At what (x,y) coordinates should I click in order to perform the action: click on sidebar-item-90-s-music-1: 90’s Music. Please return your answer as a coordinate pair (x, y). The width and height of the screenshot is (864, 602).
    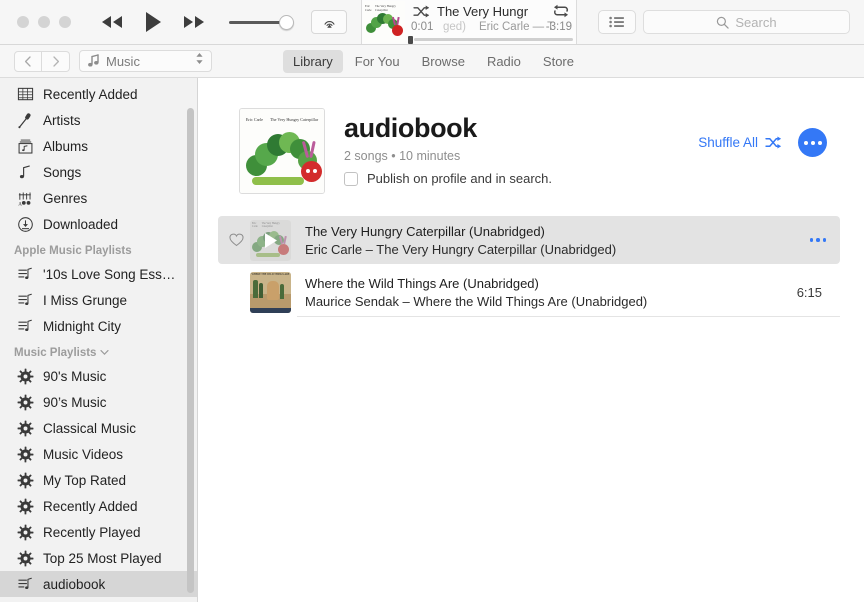
    Looking at the image, I should click on (98, 402).